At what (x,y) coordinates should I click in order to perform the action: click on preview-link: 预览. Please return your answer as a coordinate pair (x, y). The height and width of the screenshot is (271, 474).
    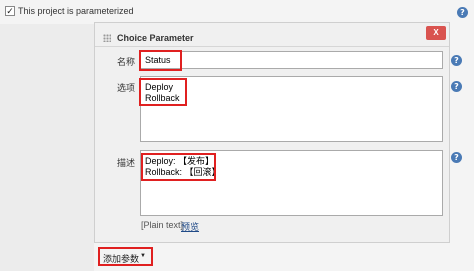
    Looking at the image, I should click on (190, 226).